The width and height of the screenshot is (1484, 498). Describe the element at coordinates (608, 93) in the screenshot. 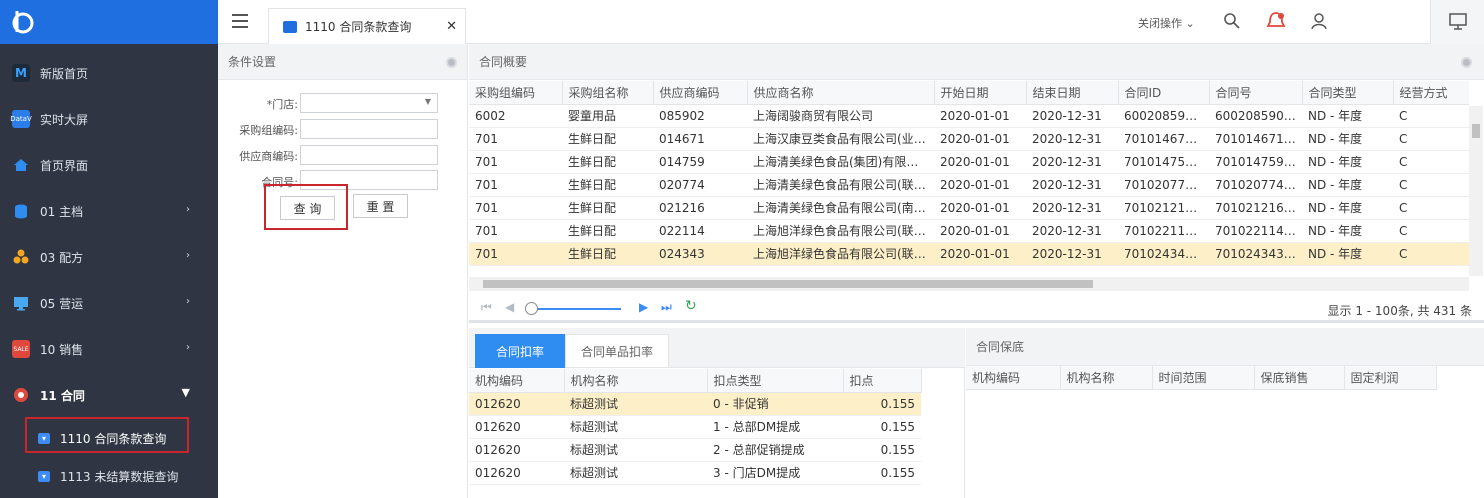

I see `column-header: 采购组名称` at that location.